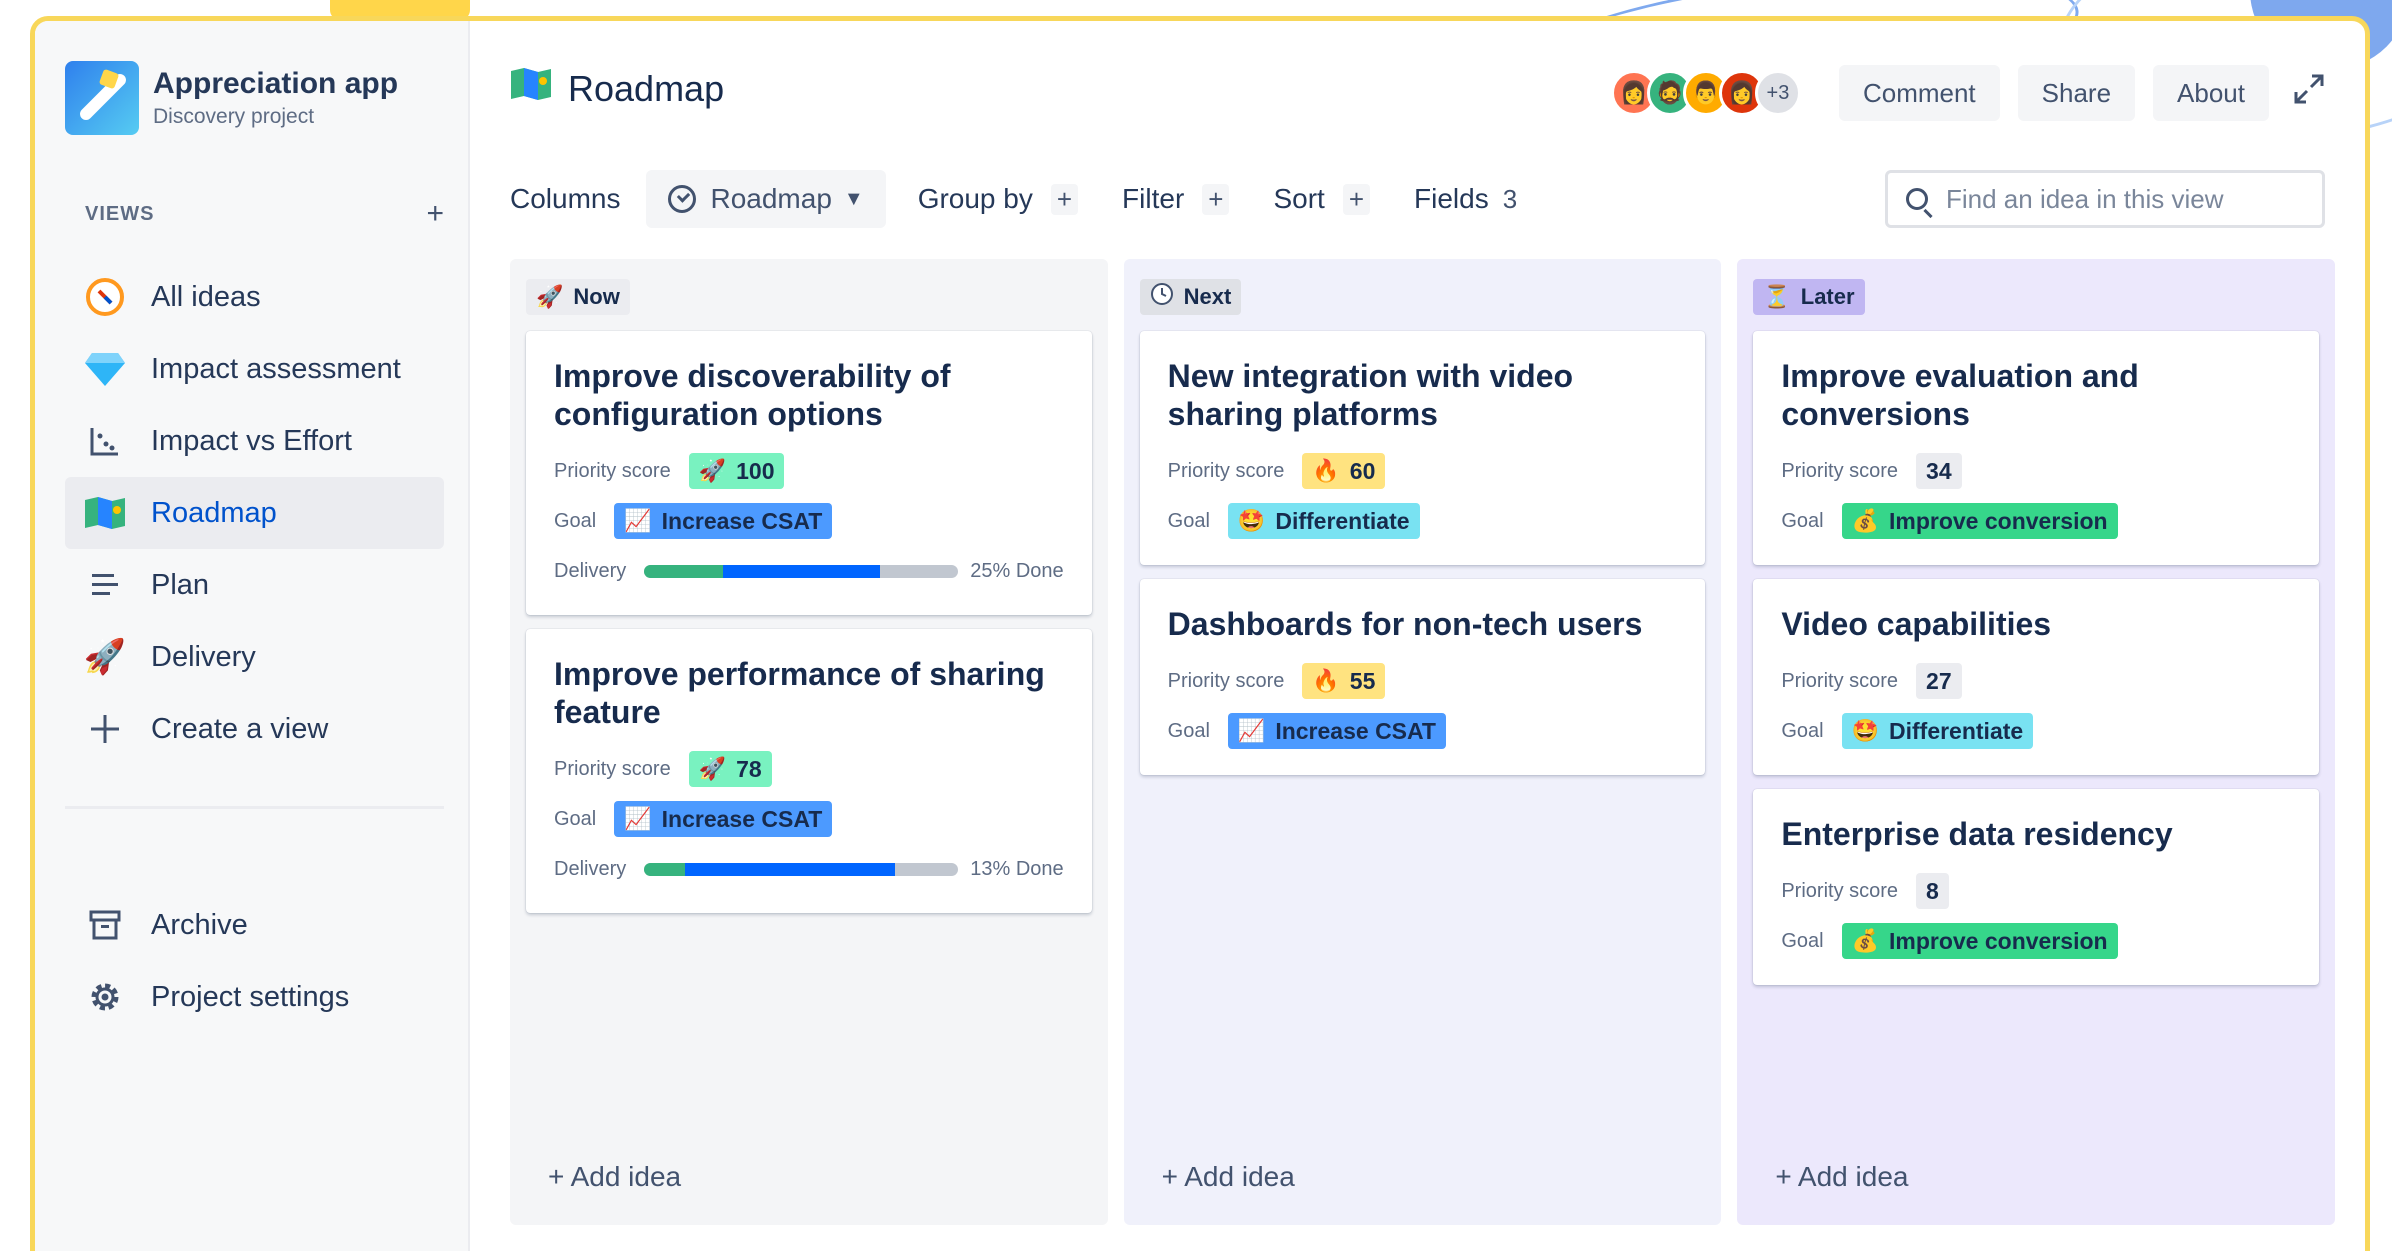 The width and height of the screenshot is (2392, 1251). What do you see at coordinates (1362, 680) in the screenshot?
I see `priority-value: 55` at bounding box center [1362, 680].